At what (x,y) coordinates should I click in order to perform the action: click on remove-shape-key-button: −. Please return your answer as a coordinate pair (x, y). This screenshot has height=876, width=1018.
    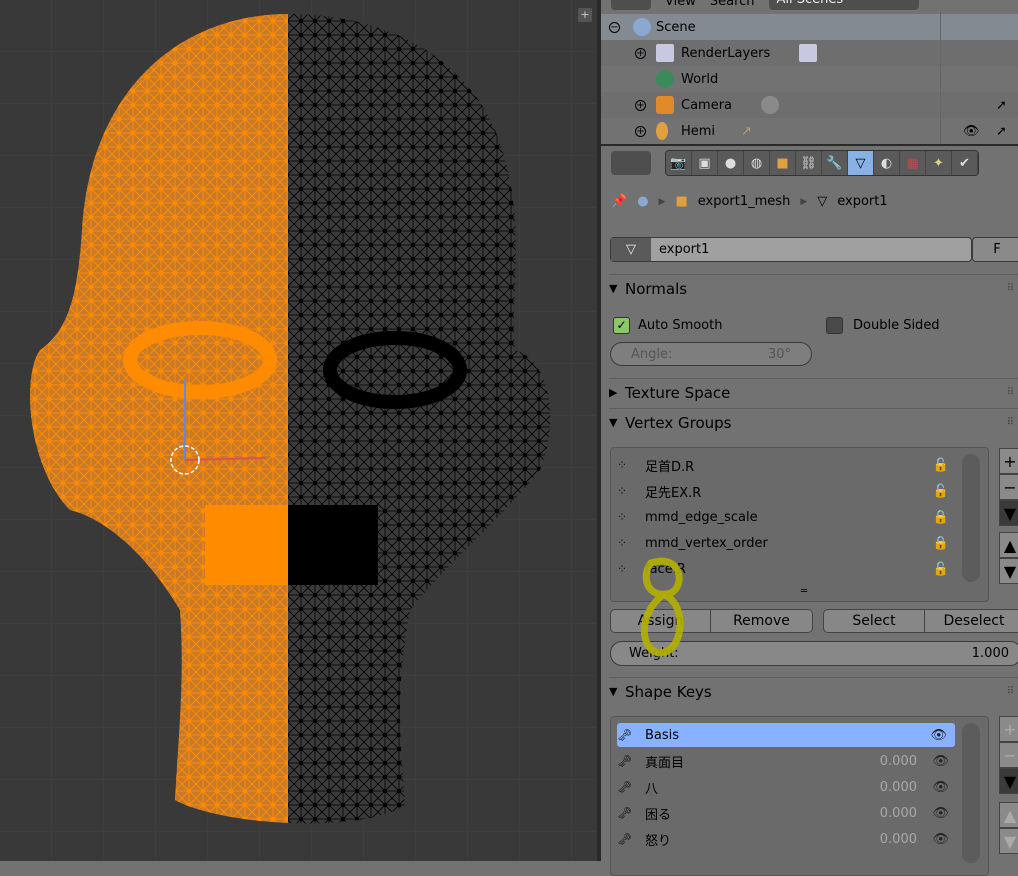
    Looking at the image, I should click on (1008, 755).